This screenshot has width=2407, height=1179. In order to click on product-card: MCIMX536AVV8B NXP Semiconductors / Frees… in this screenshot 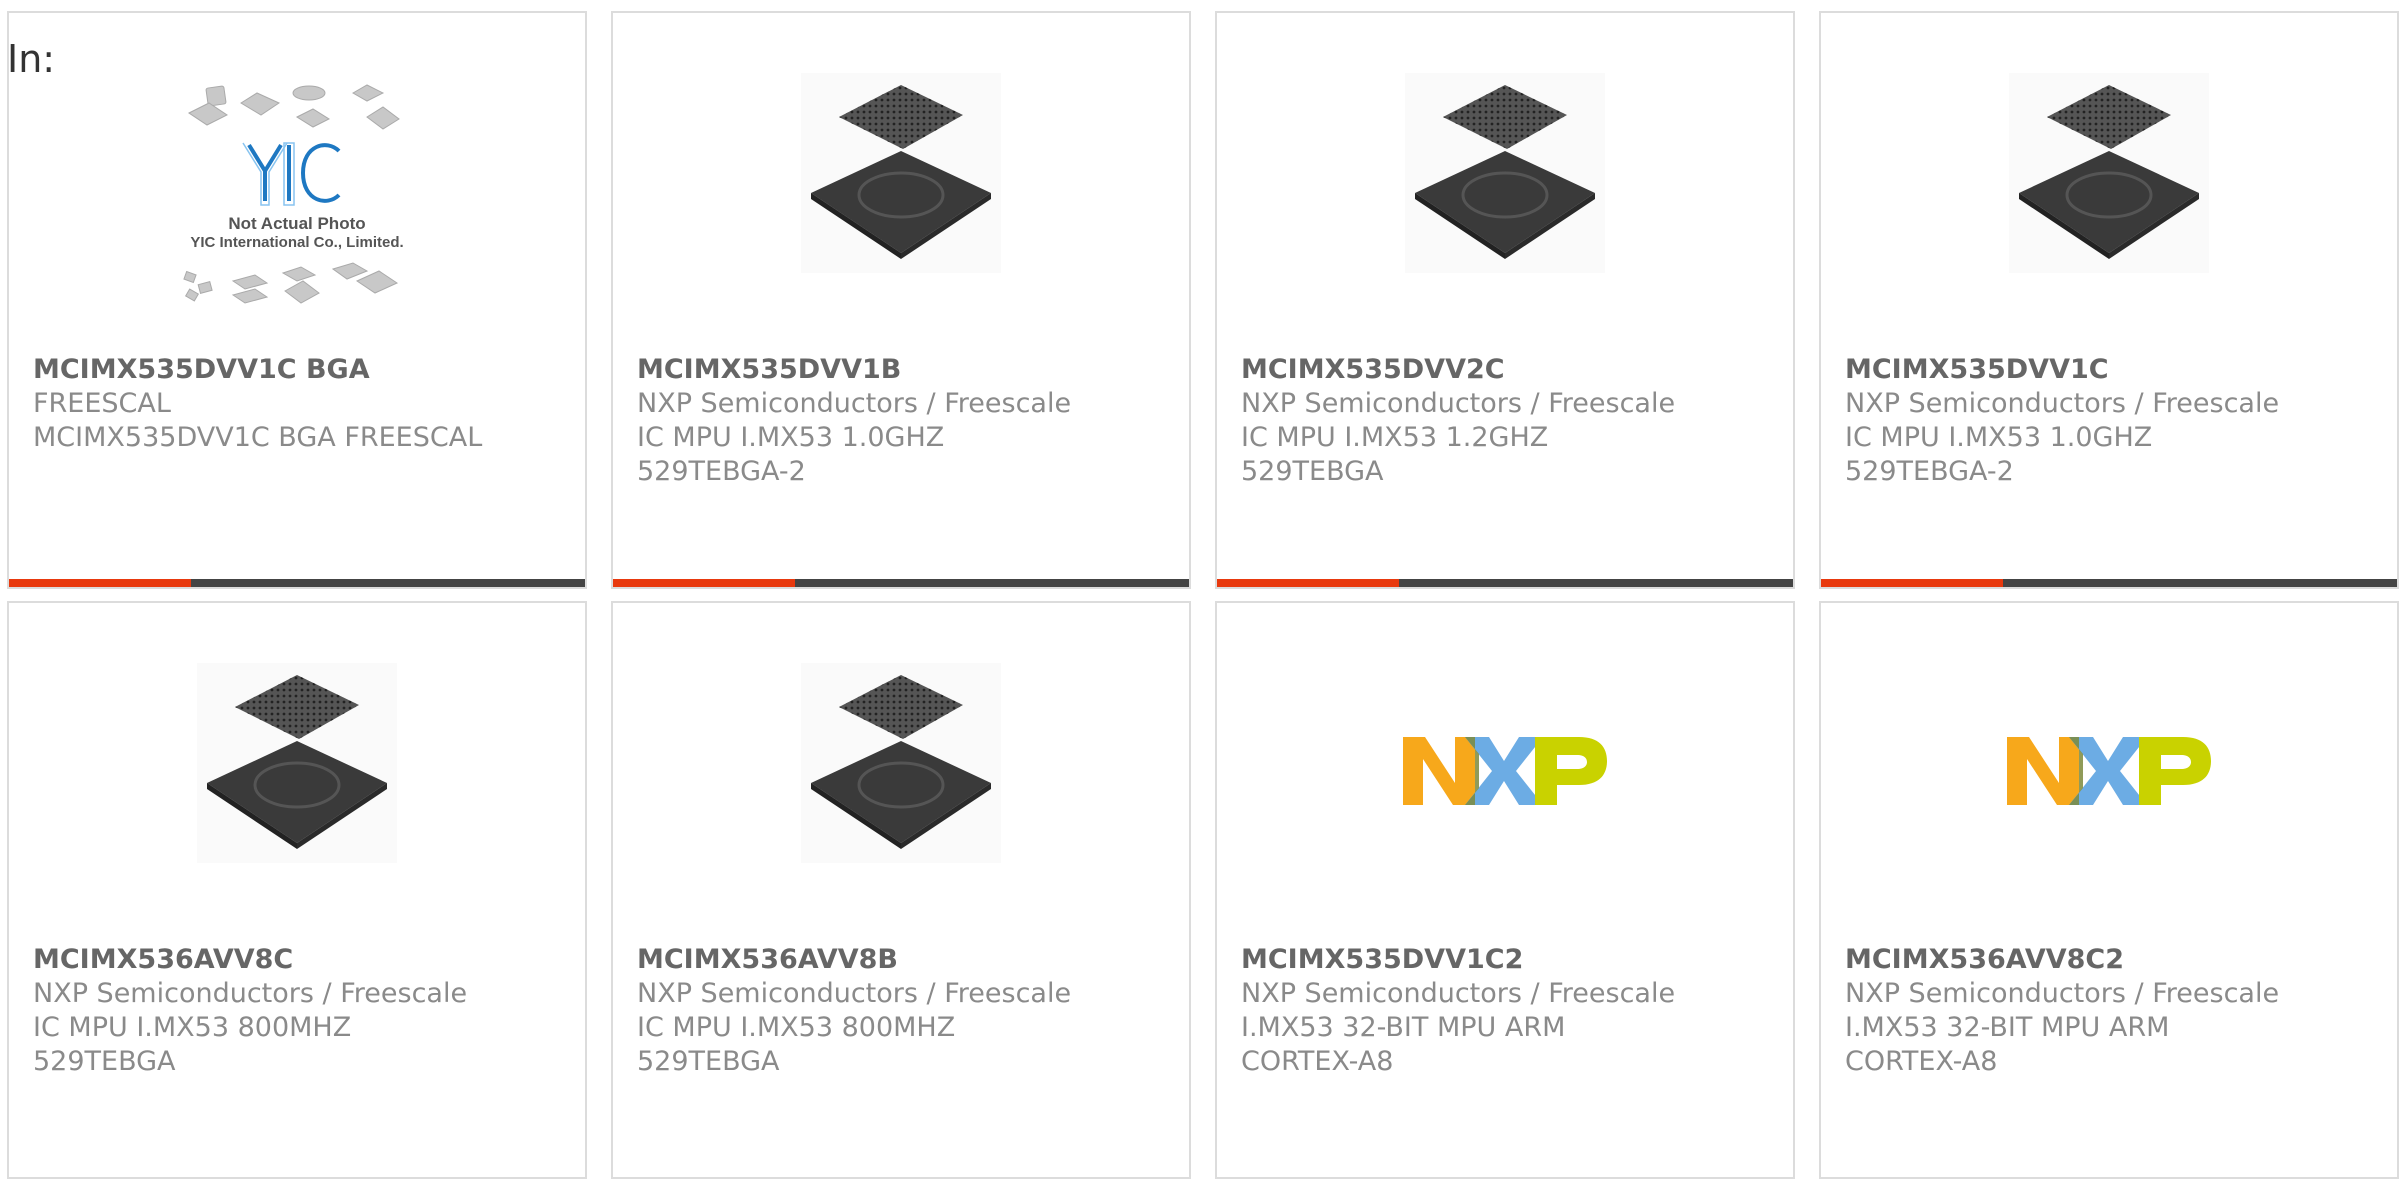, I will do `click(901, 890)`.